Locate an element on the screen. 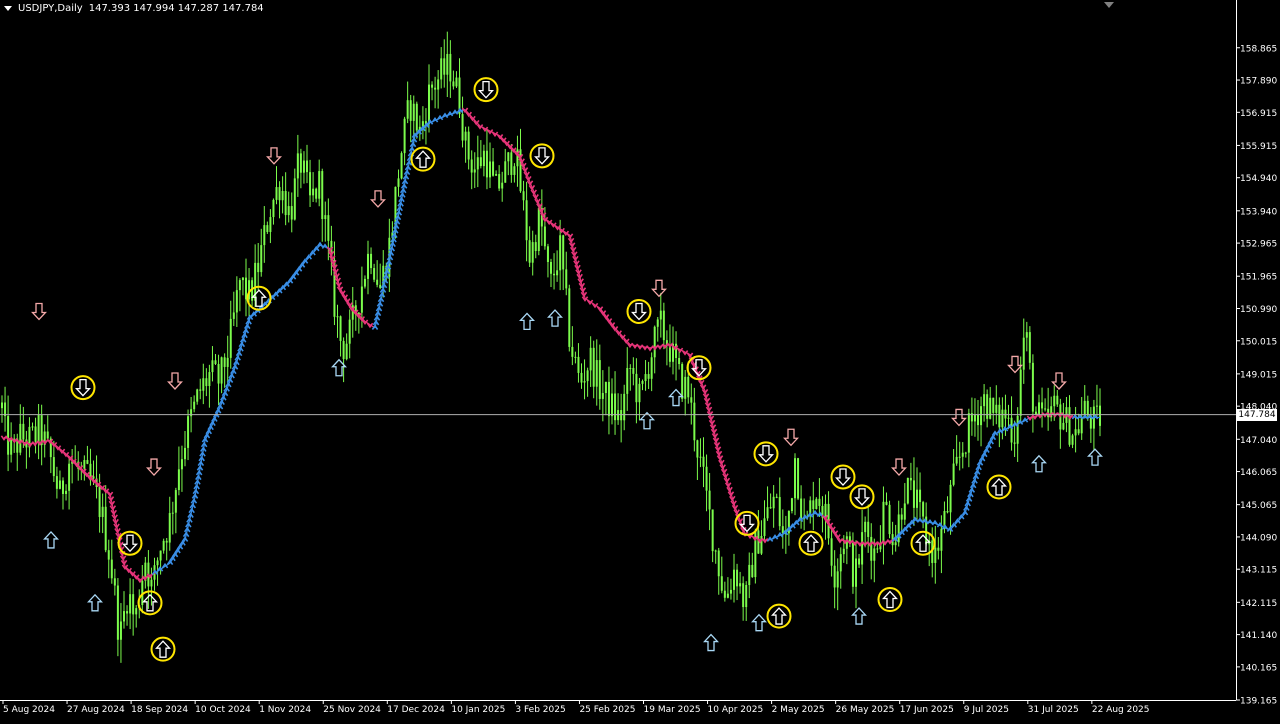 The width and height of the screenshot is (1280, 724). current-price-tag: 147.784 is located at coordinates (1257, 414).